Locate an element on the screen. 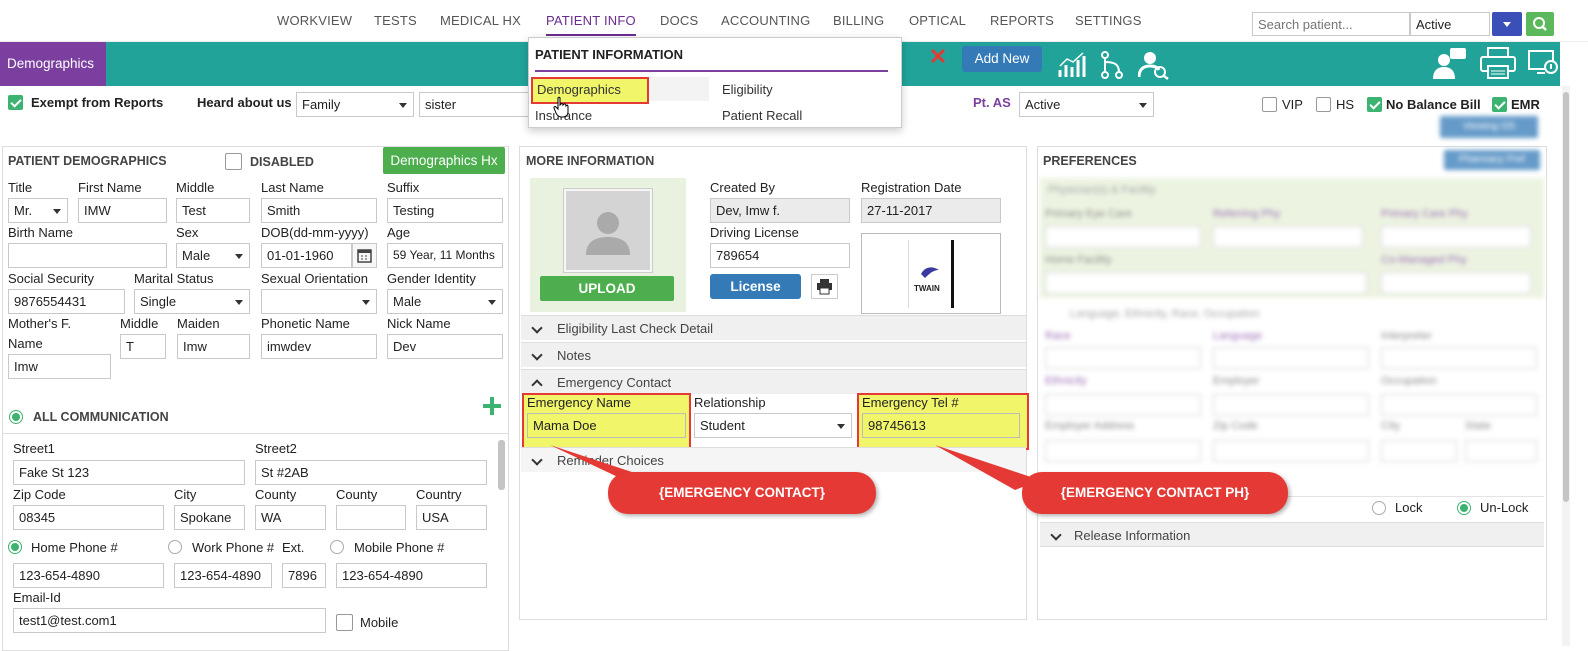 The width and height of the screenshot is (1588, 651). viewing-os-button: Viewing OS is located at coordinates (1489, 127).